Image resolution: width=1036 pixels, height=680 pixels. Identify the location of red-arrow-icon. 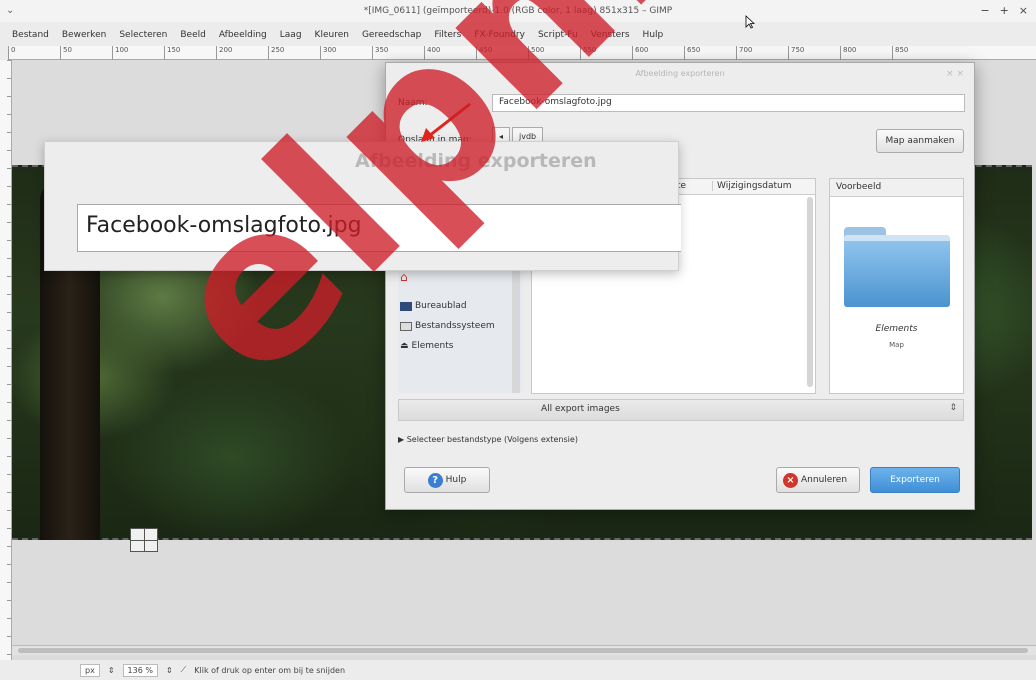
(446, 122).